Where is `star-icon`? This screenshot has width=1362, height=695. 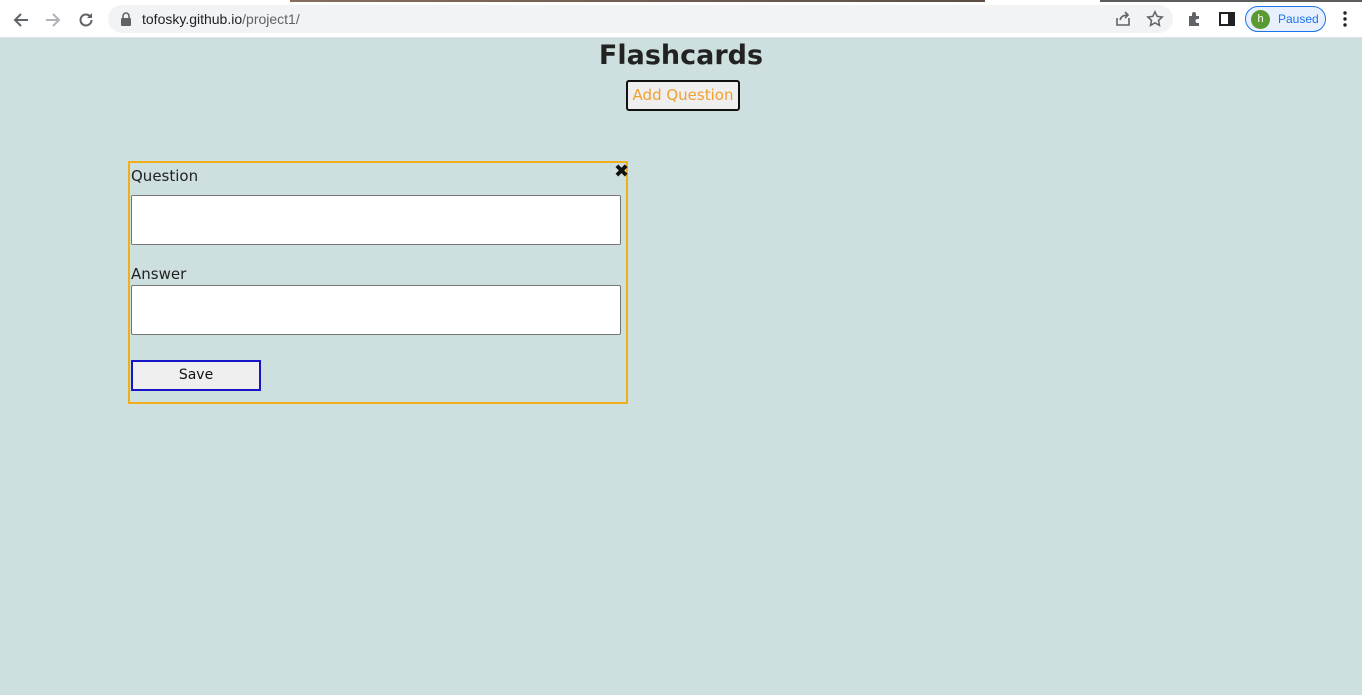 star-icon is located at coordinates (1155, 19).